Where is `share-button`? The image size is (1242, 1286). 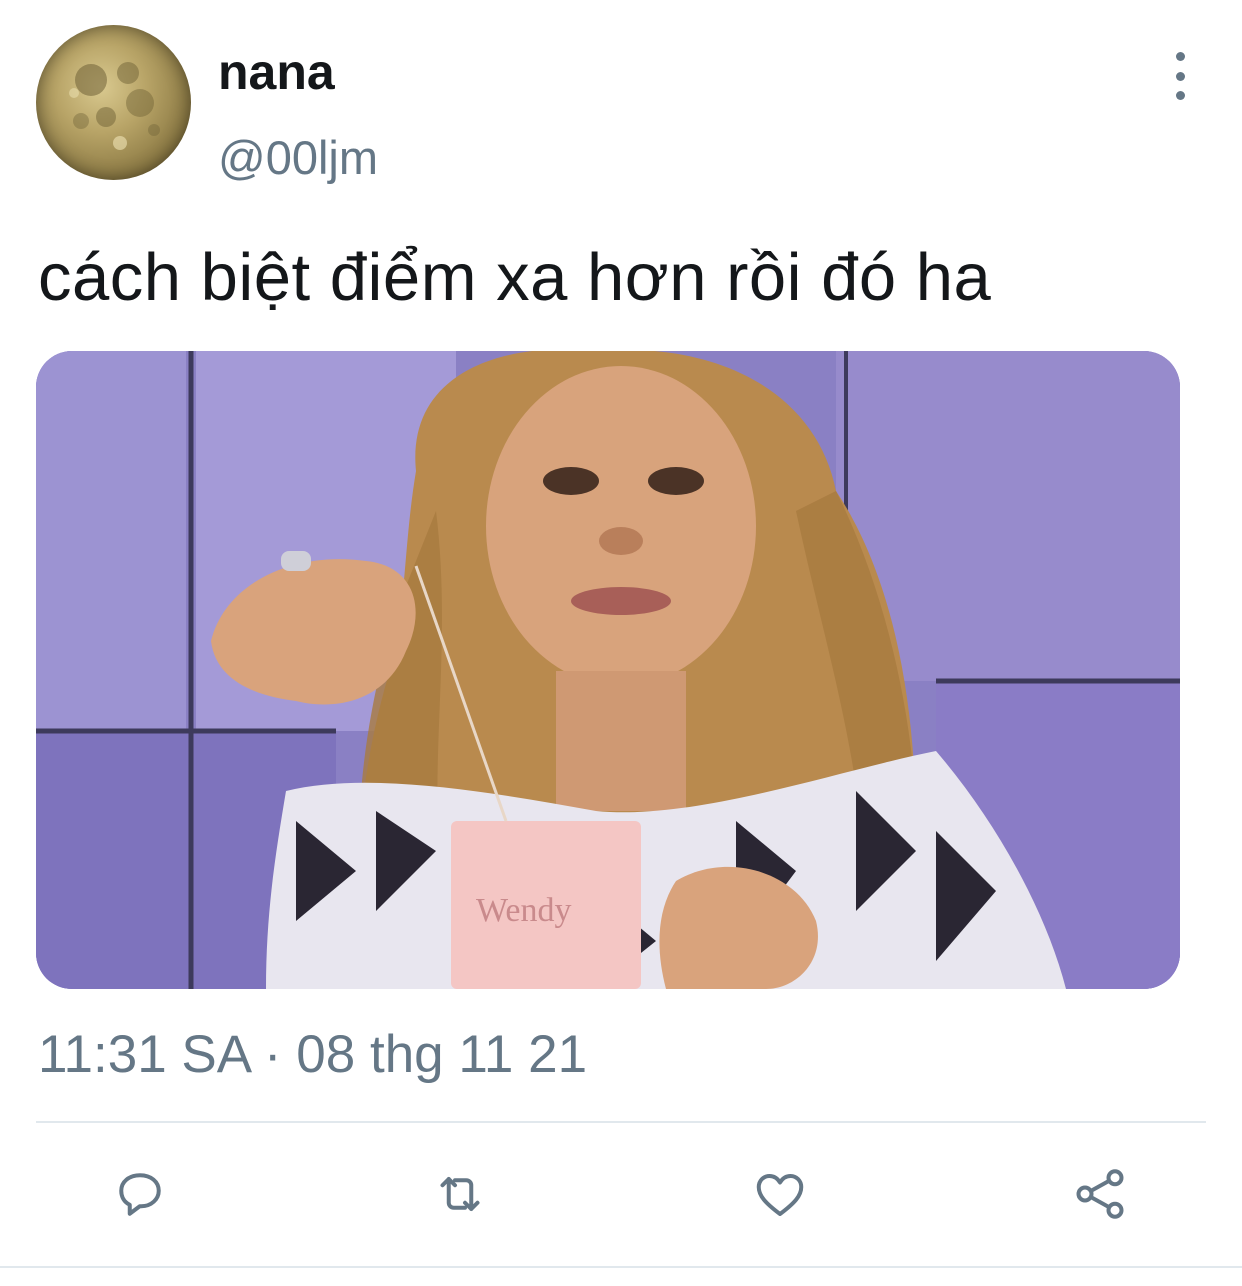 share-button is located at coordinates (1100, 1194).